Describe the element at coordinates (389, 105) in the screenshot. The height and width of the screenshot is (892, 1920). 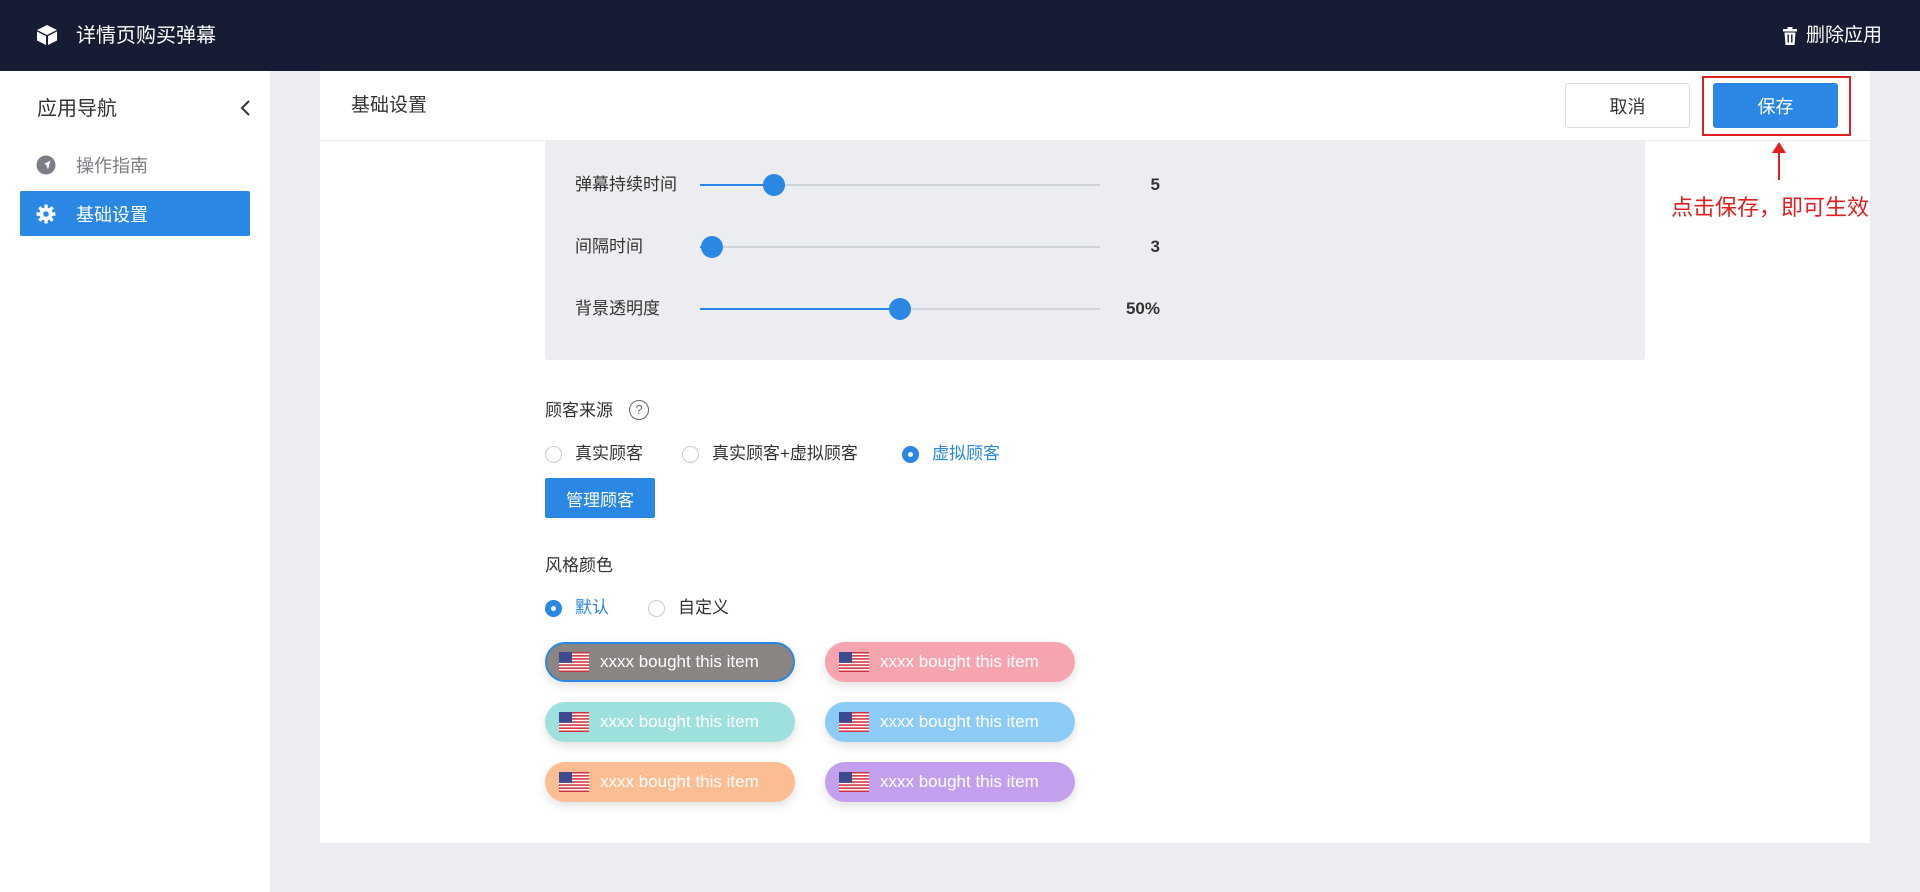
I see `page-title: 基础设置` at that location.